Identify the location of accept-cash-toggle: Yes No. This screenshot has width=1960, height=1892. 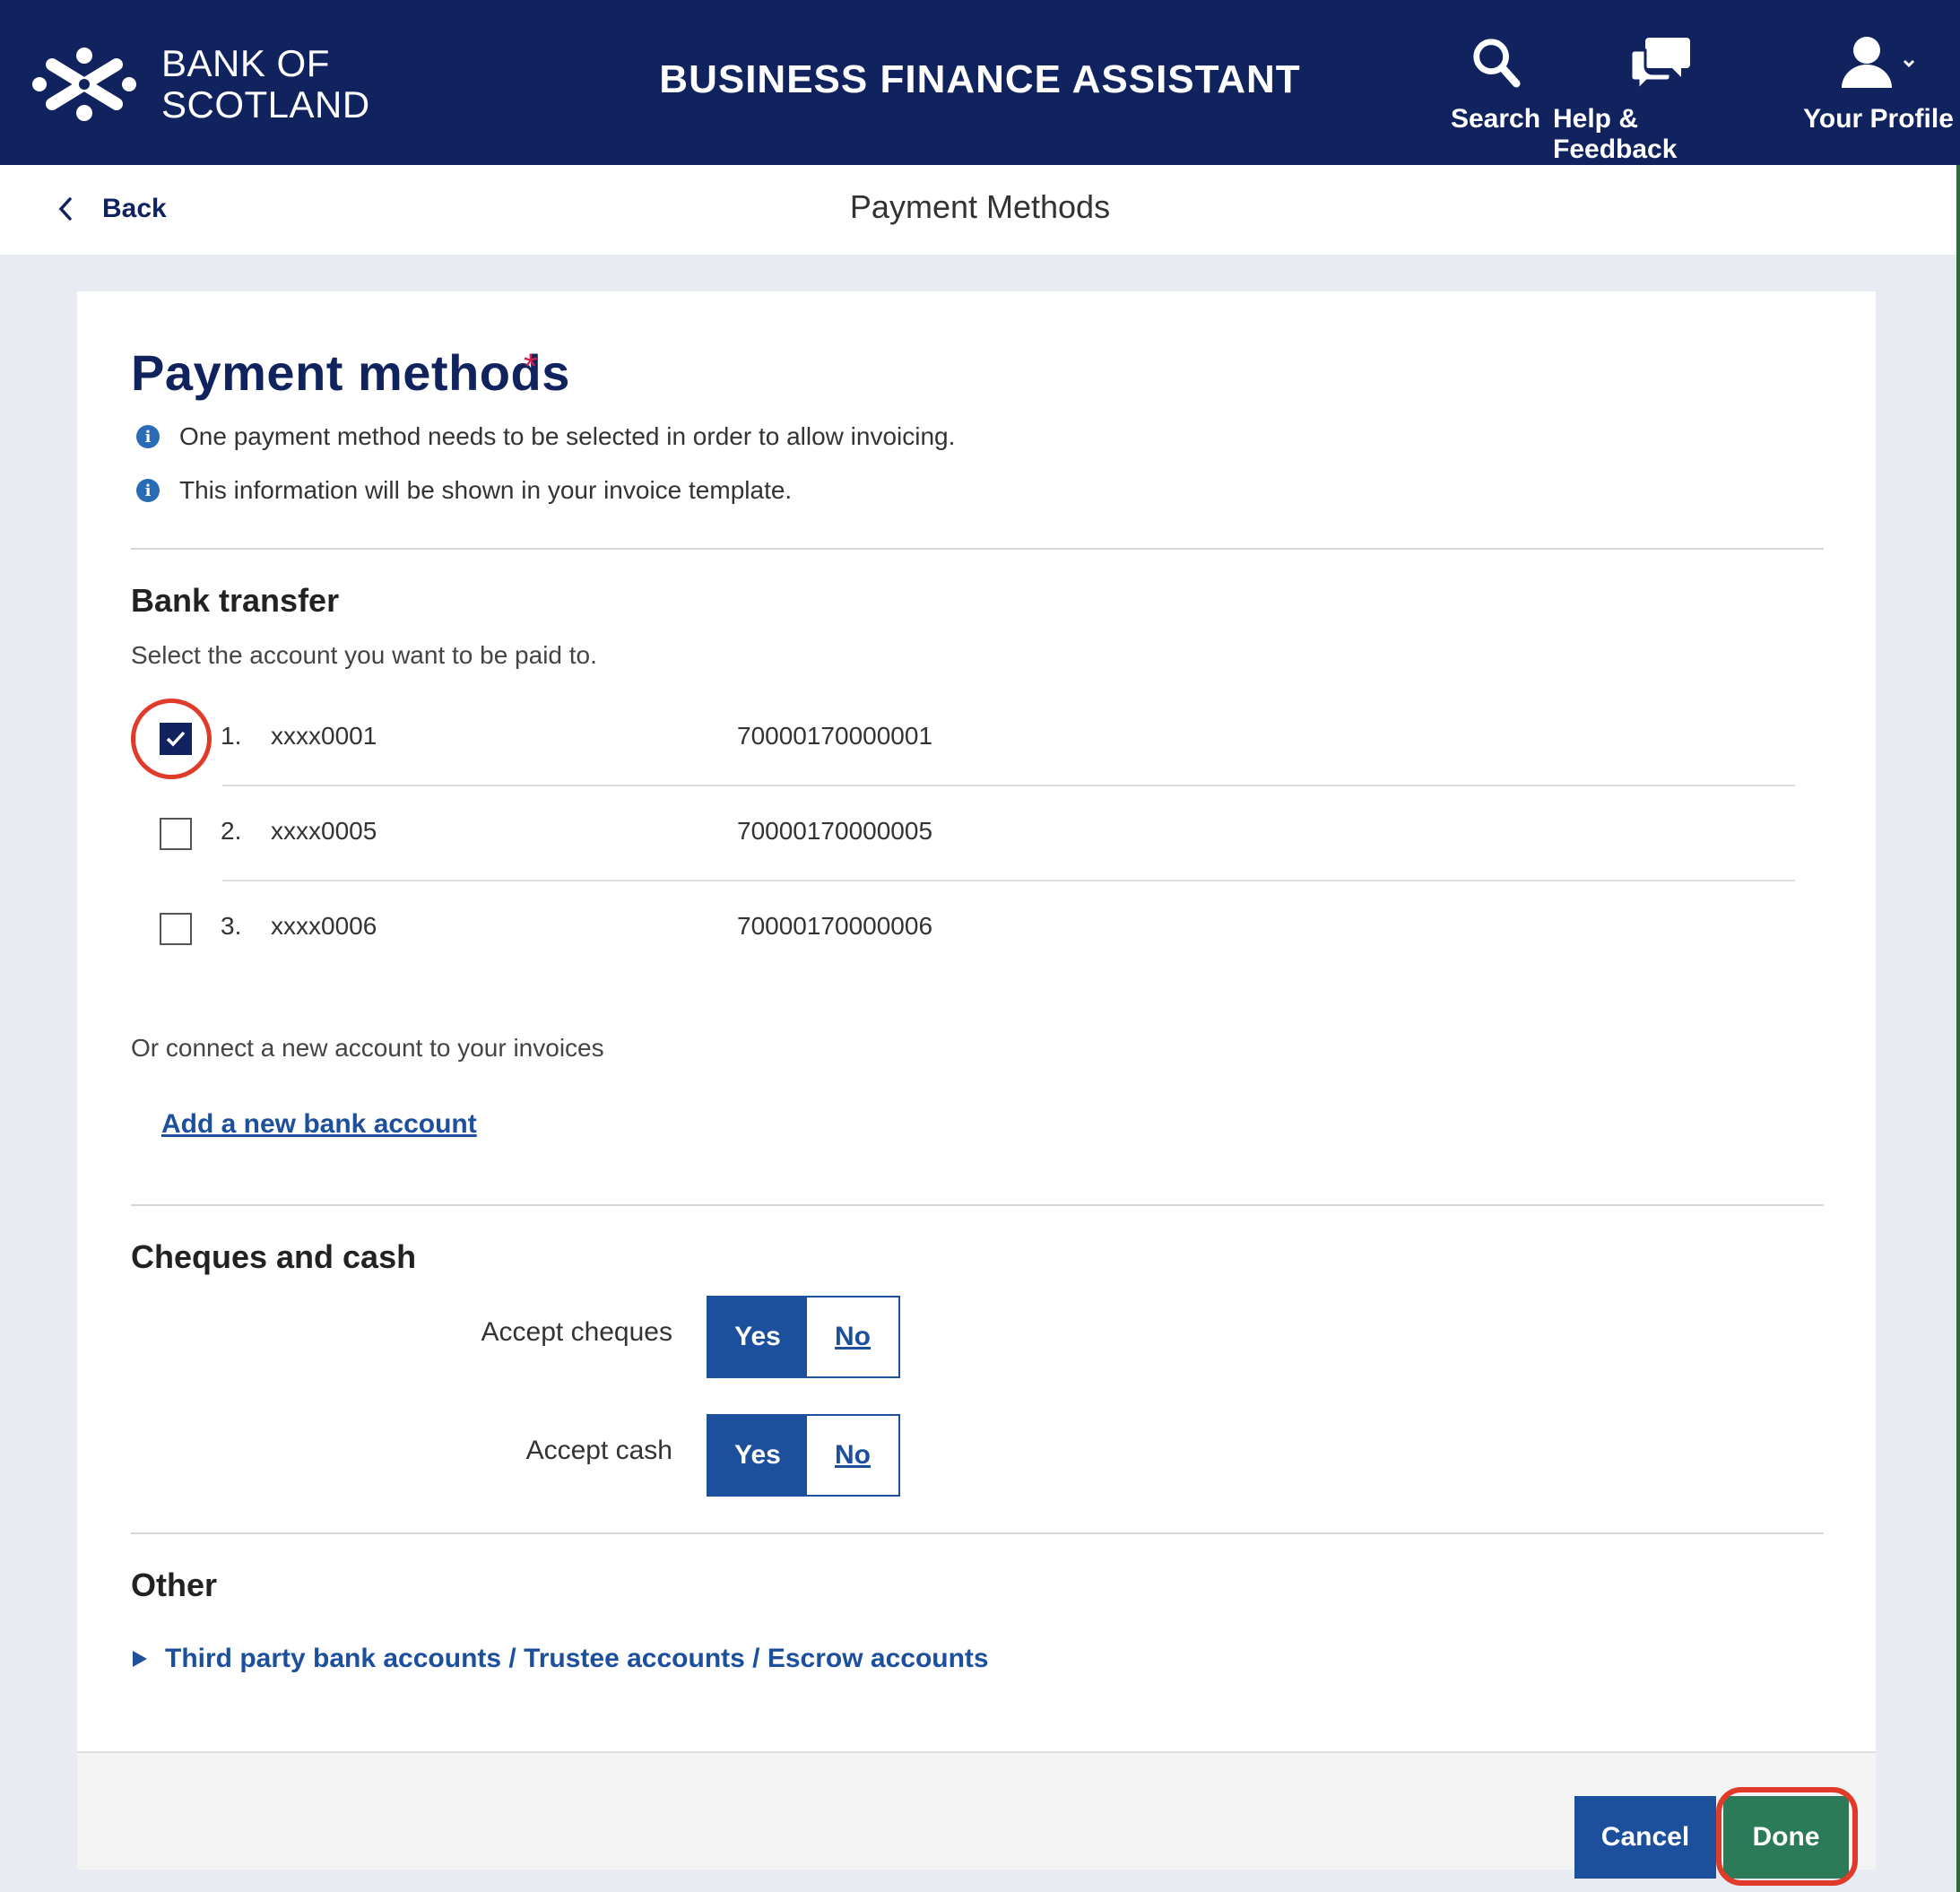
(803, 1456).